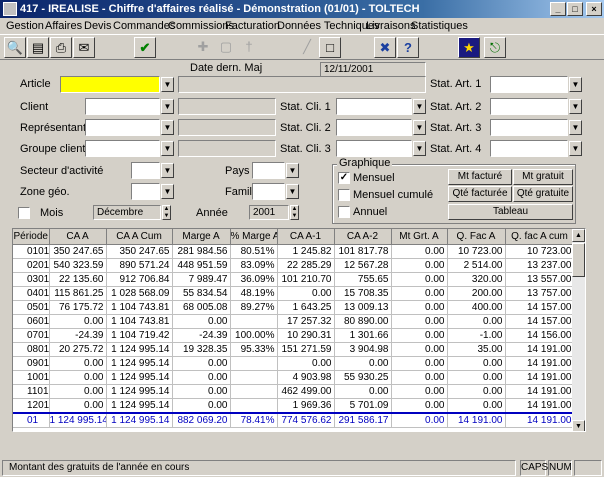 Image resolution: width=604 pixels, height=477 pixels. Describe the element at coordinates (495, 47) in the screenshot. I see `exit-icon: ⎋` at that location.